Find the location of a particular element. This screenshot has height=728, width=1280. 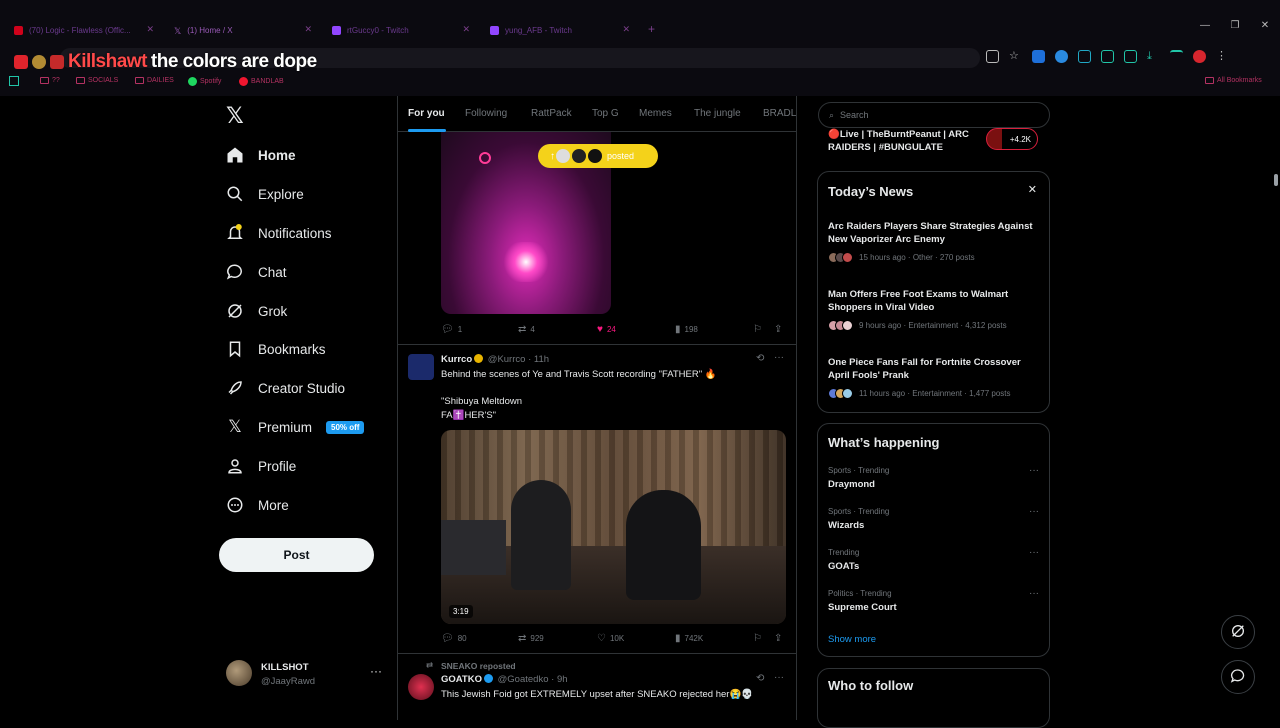

bookmark-folder: DAILIES is located at coordinates (154, 80).